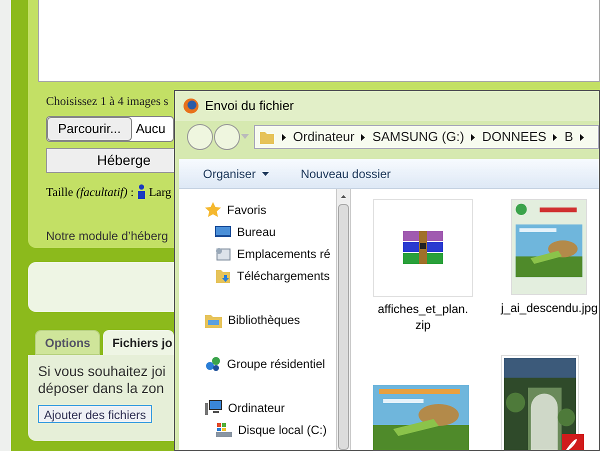 The image size is (600, 451). Describe the element at coordinates (236, 173) in the screenshot. I see `toolbar-button: Organiser` at that location.